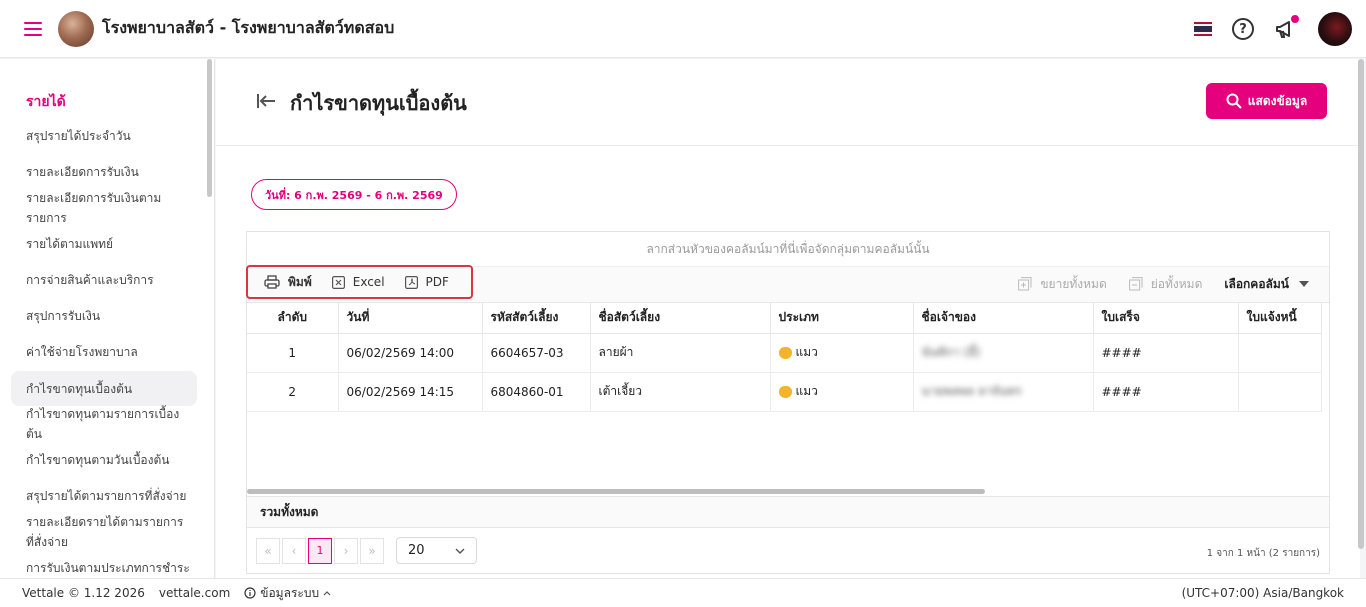 The height and width of the screenshot is (607, 1366). I want to click on cell-owner: นายพลพล ลาจันทร, so click(1003, 392).